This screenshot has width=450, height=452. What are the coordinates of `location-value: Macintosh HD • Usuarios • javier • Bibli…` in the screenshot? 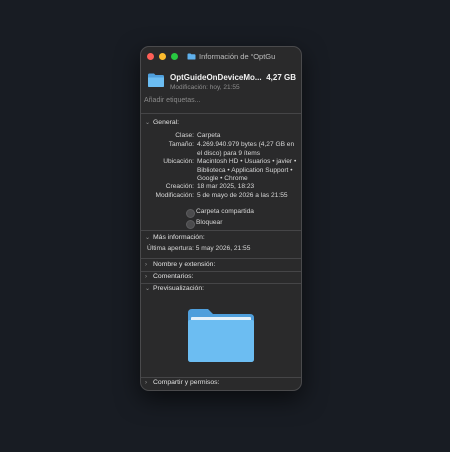 It's located at (247, 170).